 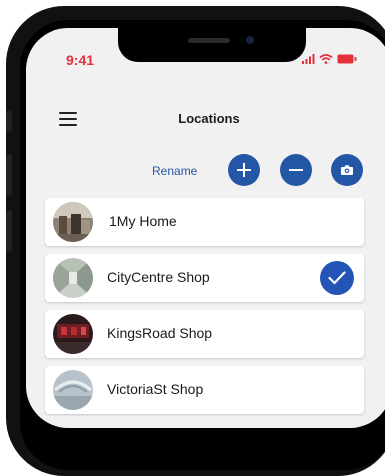 I want to click on plus-icon, so click(x=244, y=170).